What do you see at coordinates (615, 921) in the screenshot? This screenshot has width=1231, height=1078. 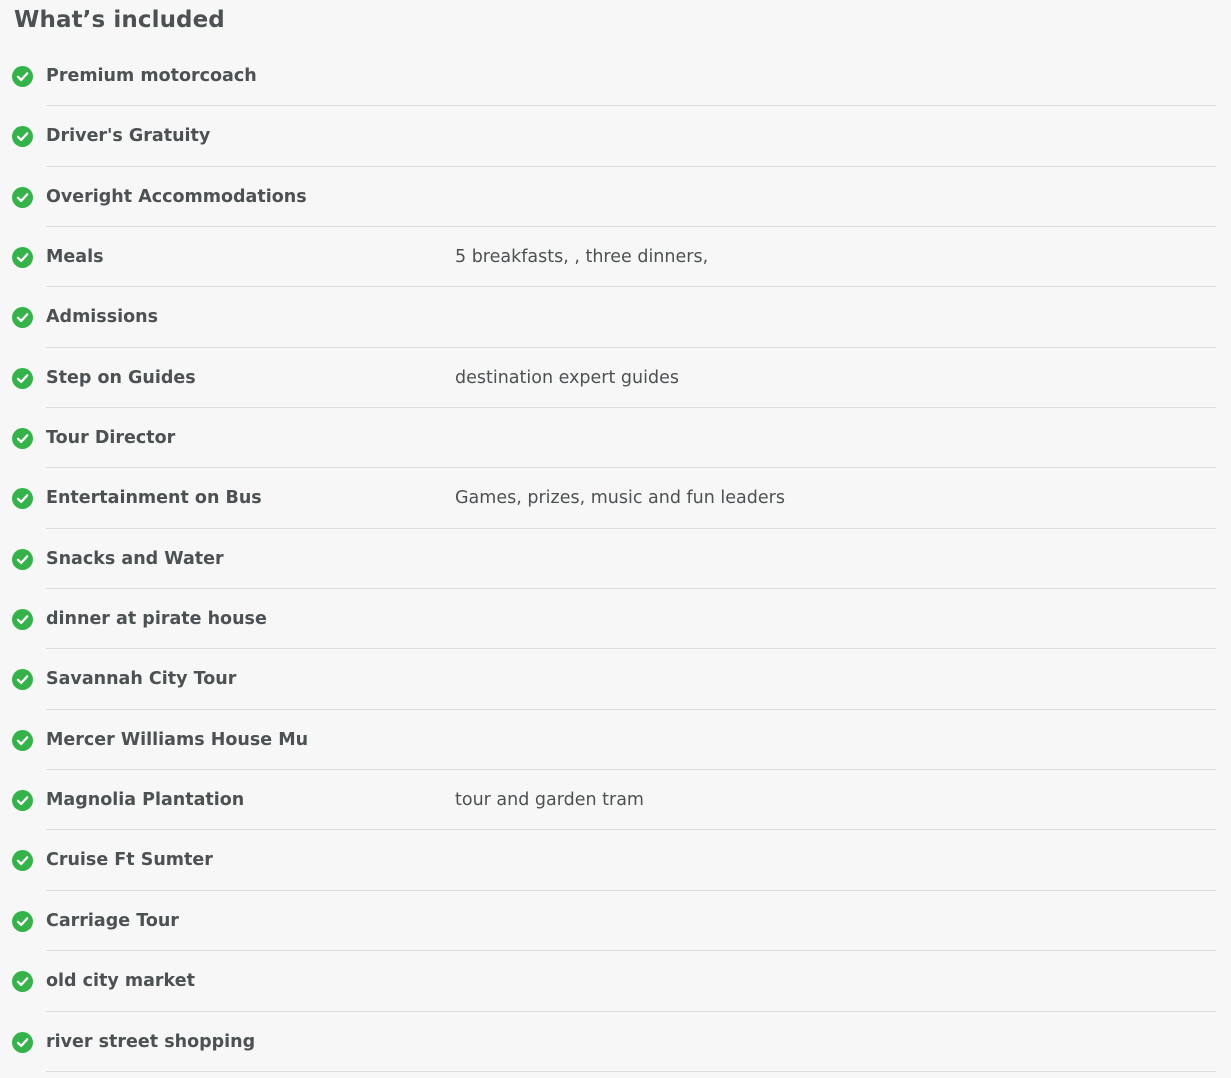 I see `included-item: Carriage Tour` at bounding box center [615, 921].